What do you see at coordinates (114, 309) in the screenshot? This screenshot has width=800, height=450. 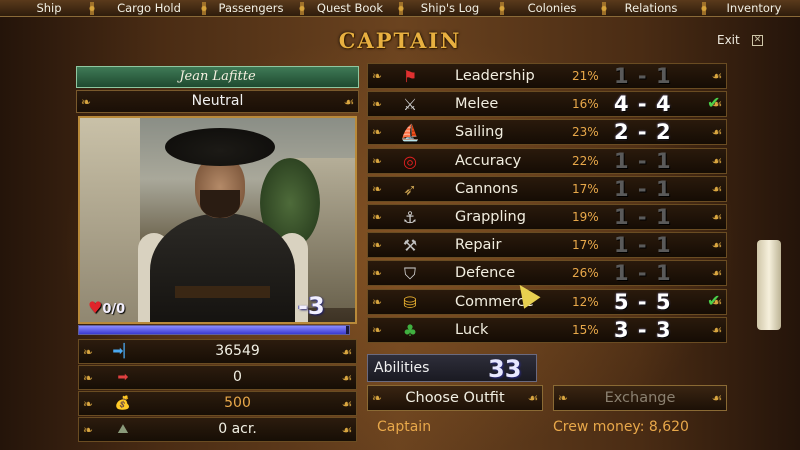 I see `health-value: 0/0` at bounding box center [114, 309].